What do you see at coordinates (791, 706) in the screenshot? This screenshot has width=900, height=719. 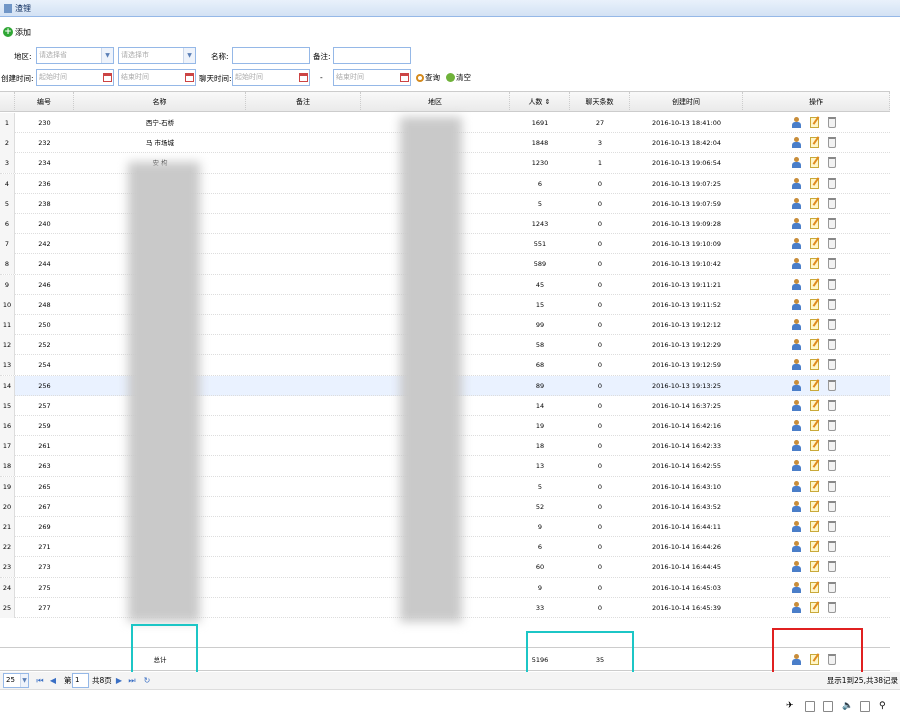 I see `pin-icon: ✈` at bounding box center [791, 706].